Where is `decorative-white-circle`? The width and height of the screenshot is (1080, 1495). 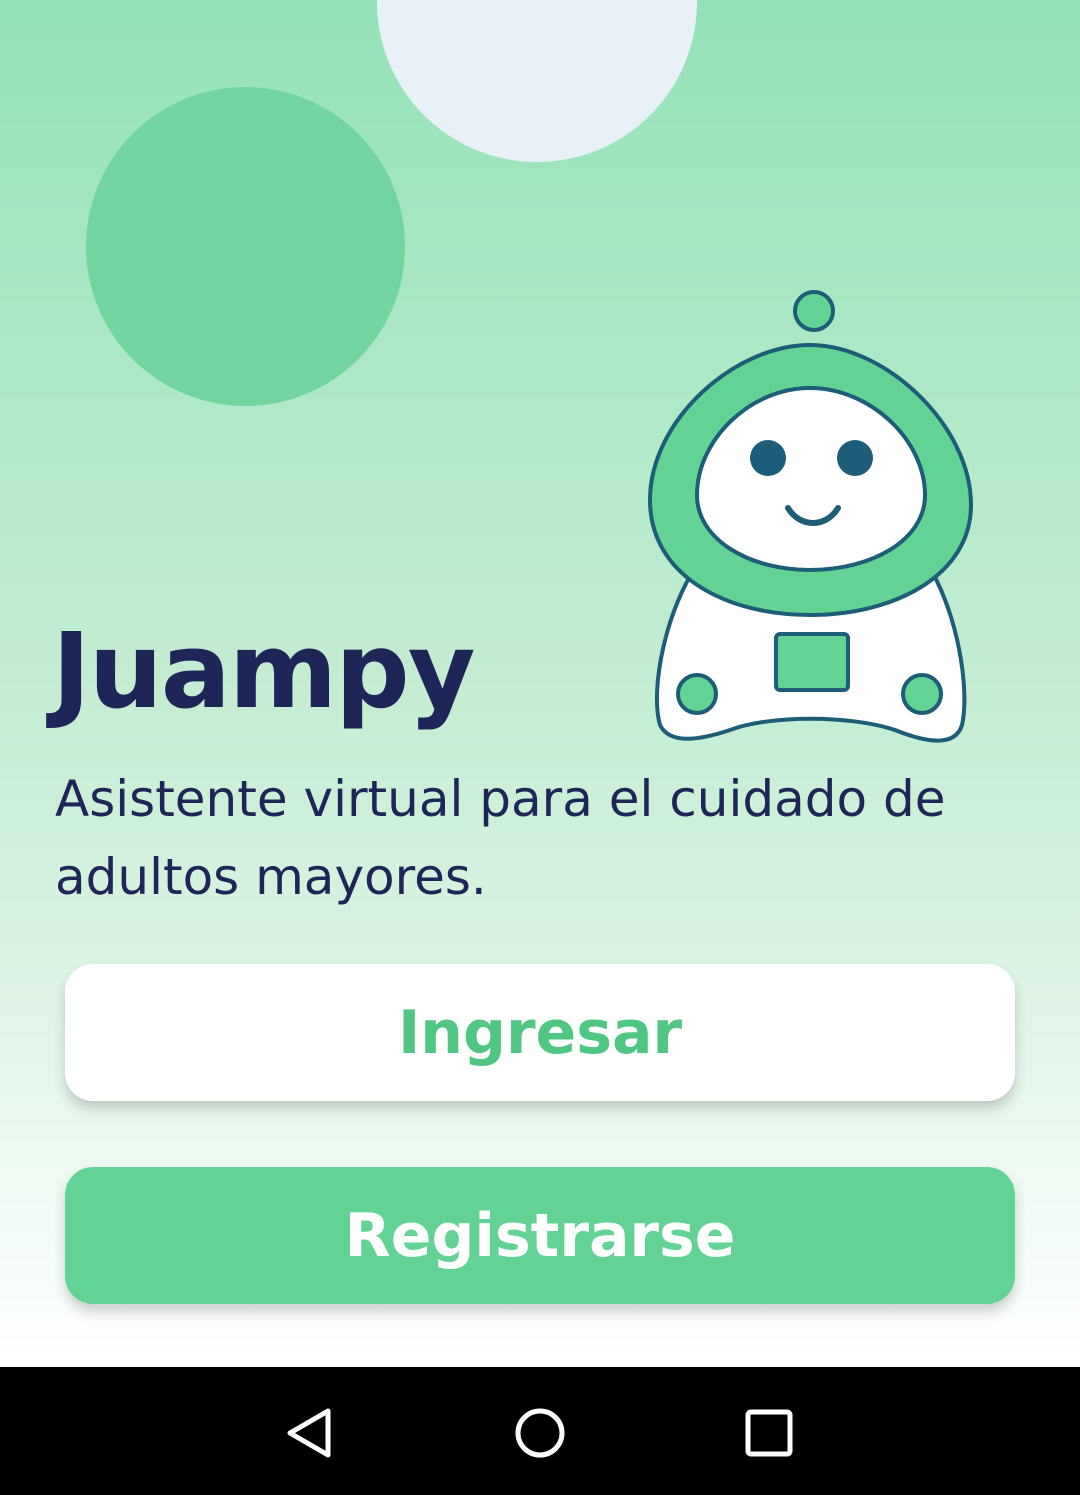 decorative-white-circle is located at coordinates (537, 81).